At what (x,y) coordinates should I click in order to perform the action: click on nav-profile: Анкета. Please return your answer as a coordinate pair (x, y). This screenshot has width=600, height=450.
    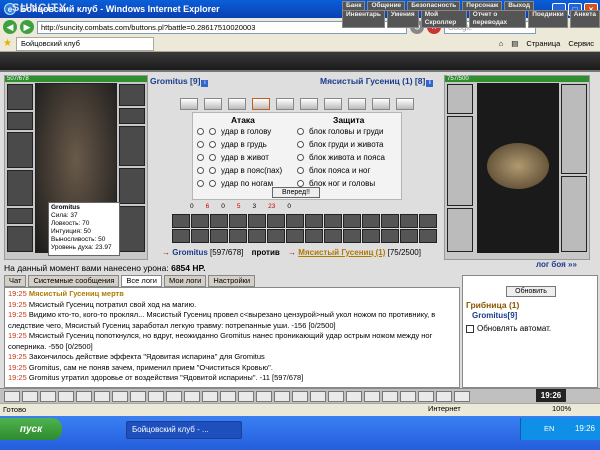
    Looking at the image, I should click on (584, 19).